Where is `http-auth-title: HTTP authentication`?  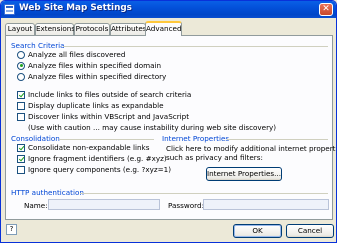
http-auth-title: HTTP authentication is located at coordinates (47, 192).